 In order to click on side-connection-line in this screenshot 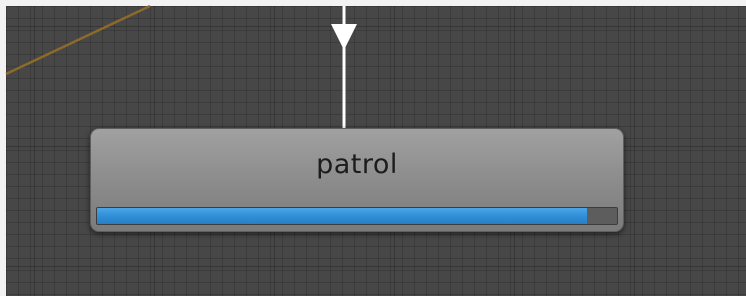, I will do `click(78, 40)`.